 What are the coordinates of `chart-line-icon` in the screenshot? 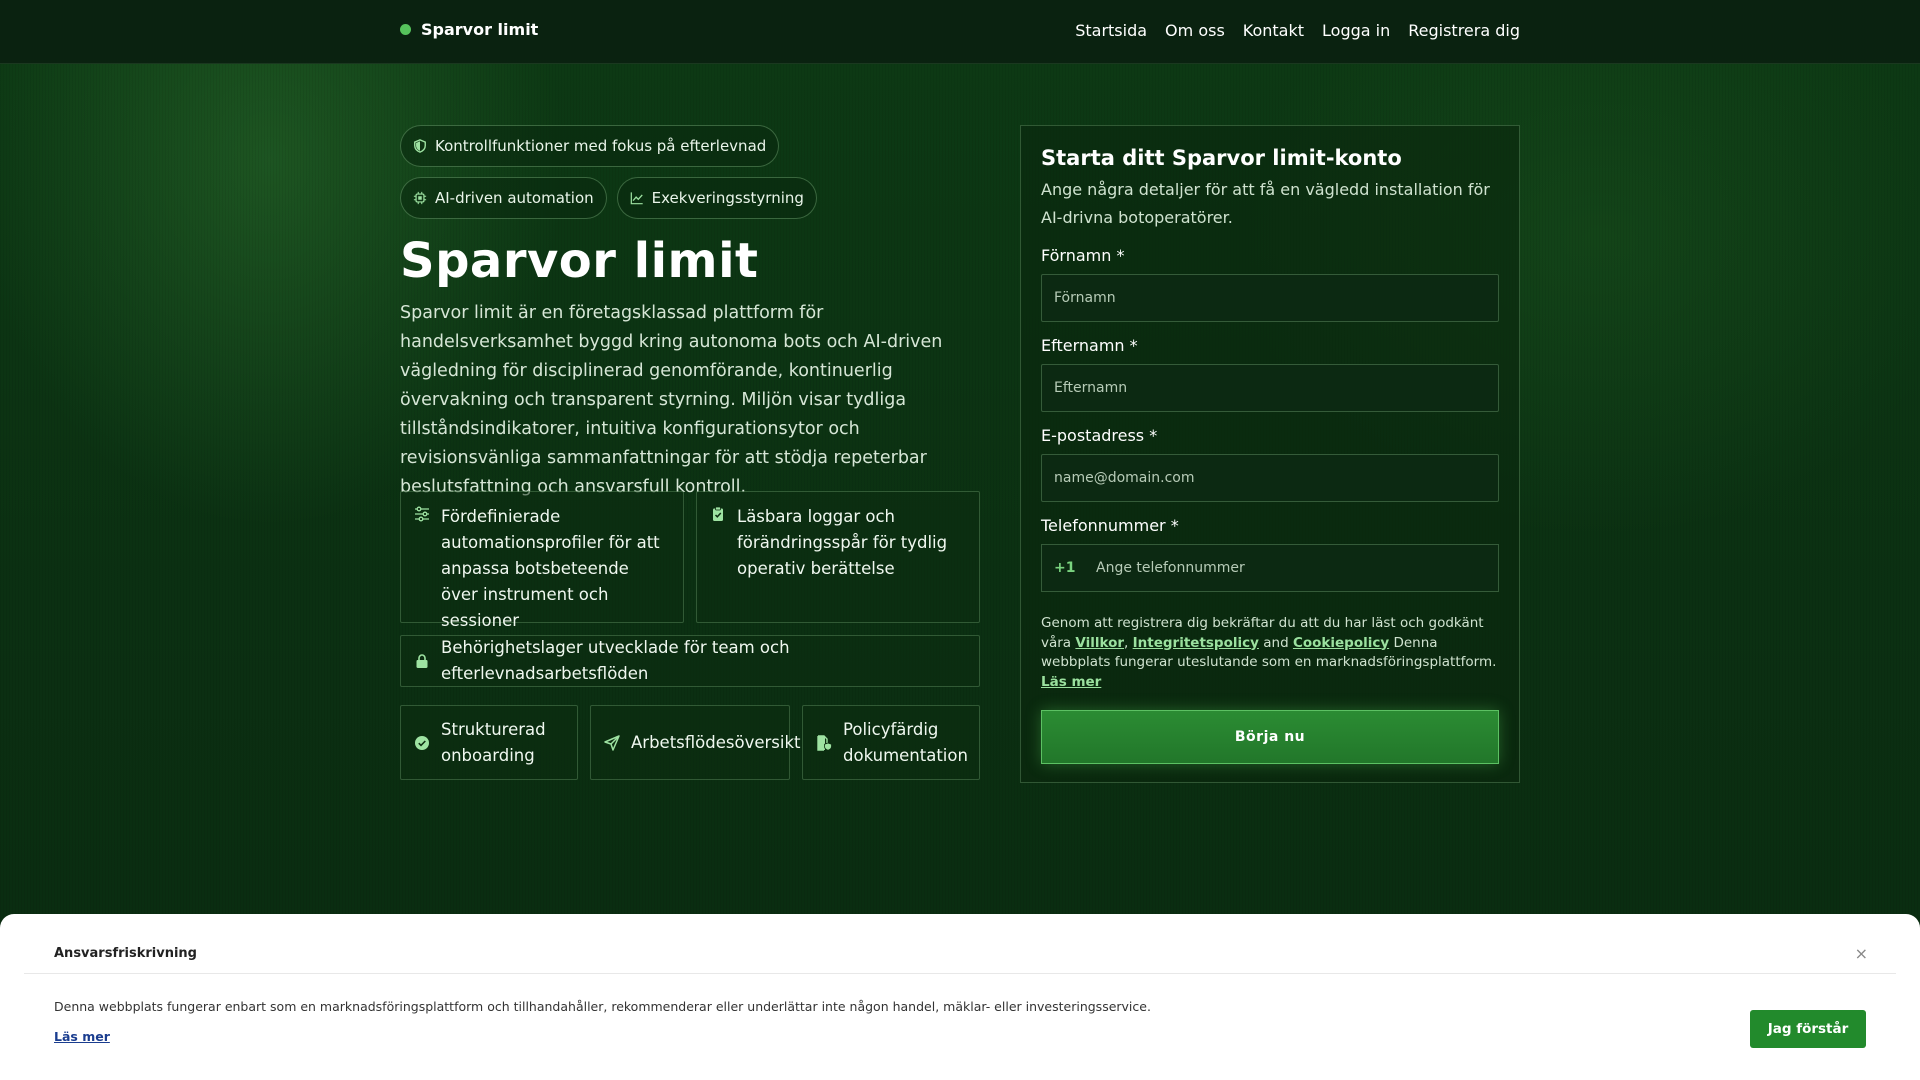 It's located at (636, 198).